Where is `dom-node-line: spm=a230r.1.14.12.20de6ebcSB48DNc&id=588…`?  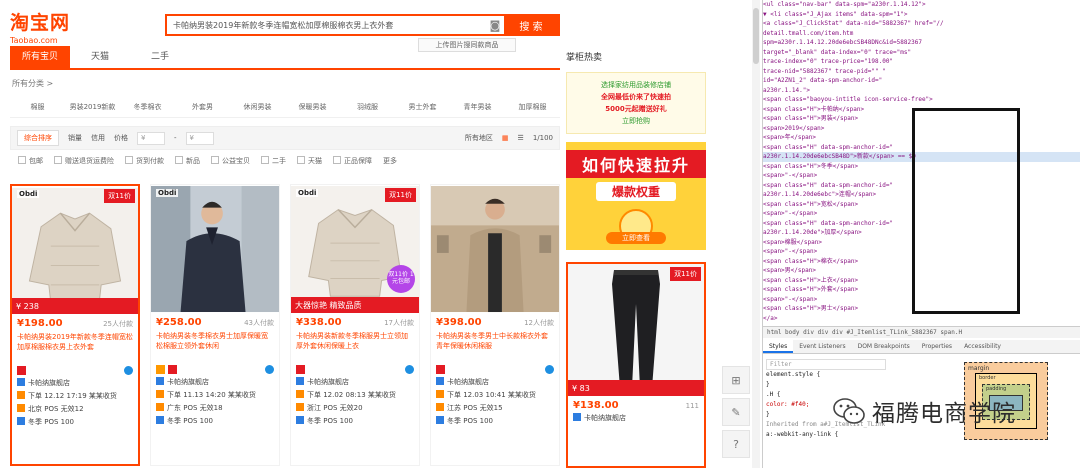
dom-node-line: spm=a230r.1.14.12.20de6ebcSB48DNc&id=588… is located at coordinates (921, 43).